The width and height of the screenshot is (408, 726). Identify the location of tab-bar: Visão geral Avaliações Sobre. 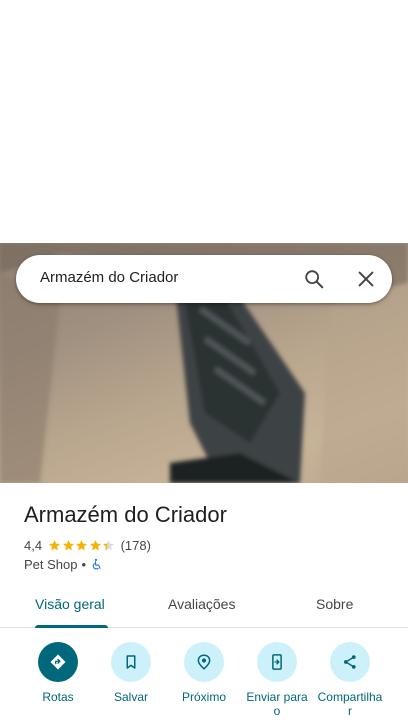
(204, 605).